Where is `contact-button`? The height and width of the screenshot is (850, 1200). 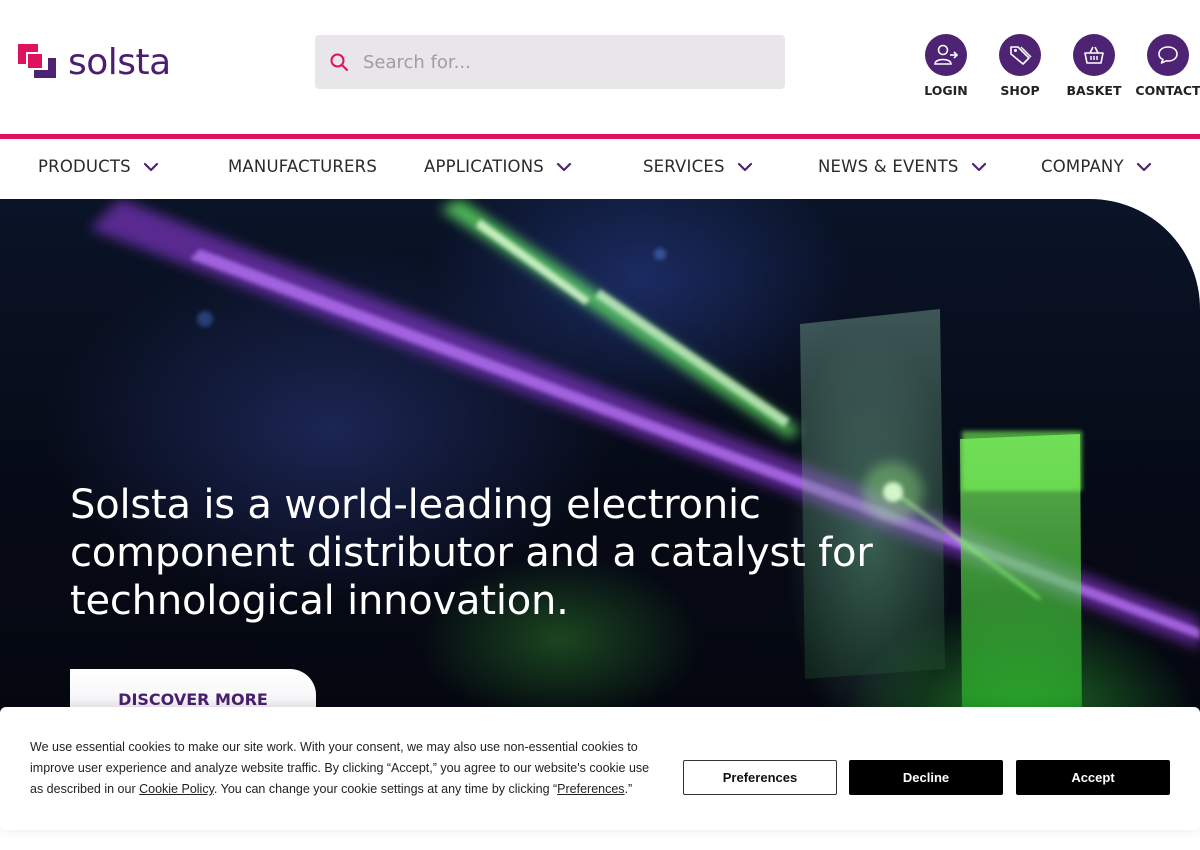 contact-button is located at coordinates (1168, 55).